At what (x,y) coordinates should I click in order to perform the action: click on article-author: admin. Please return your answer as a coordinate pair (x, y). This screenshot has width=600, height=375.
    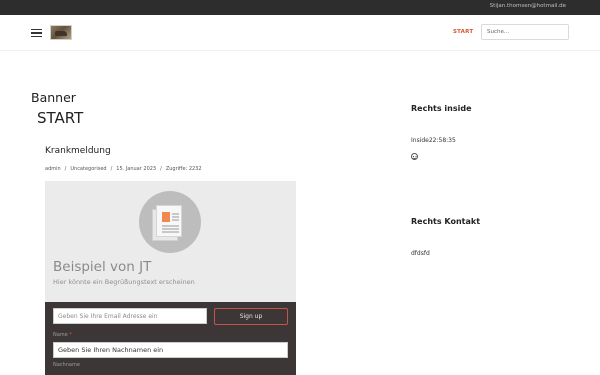
    Looking at the image, I should click on (53, 169).